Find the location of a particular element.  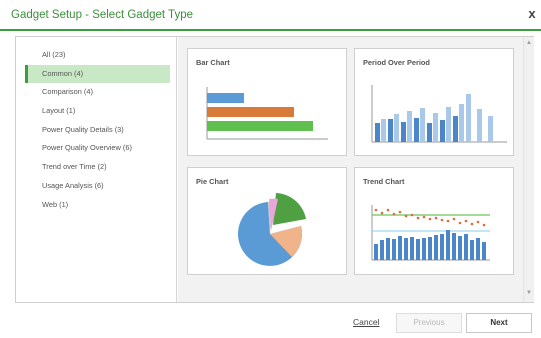

category-item-layout: Layout (1) is located at coordinates (97, 111).